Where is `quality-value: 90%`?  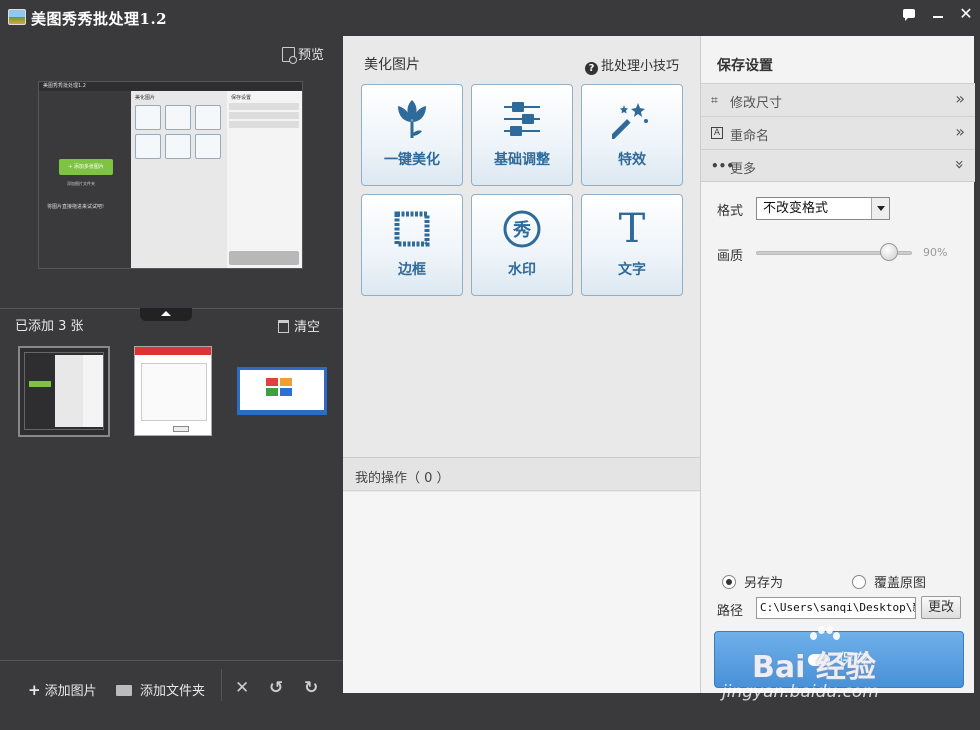
quality-value: 90% is located at coordinates (935, 252).